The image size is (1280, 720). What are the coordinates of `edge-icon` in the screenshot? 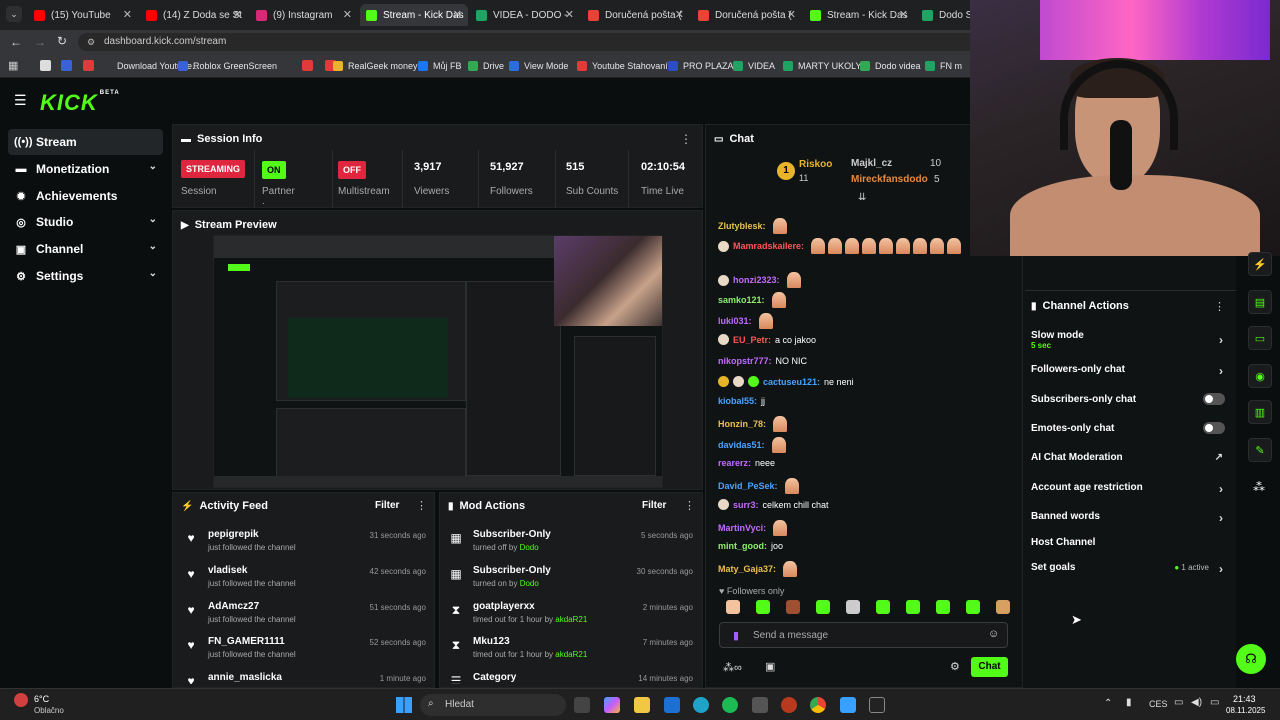 It's located at (701, 705).